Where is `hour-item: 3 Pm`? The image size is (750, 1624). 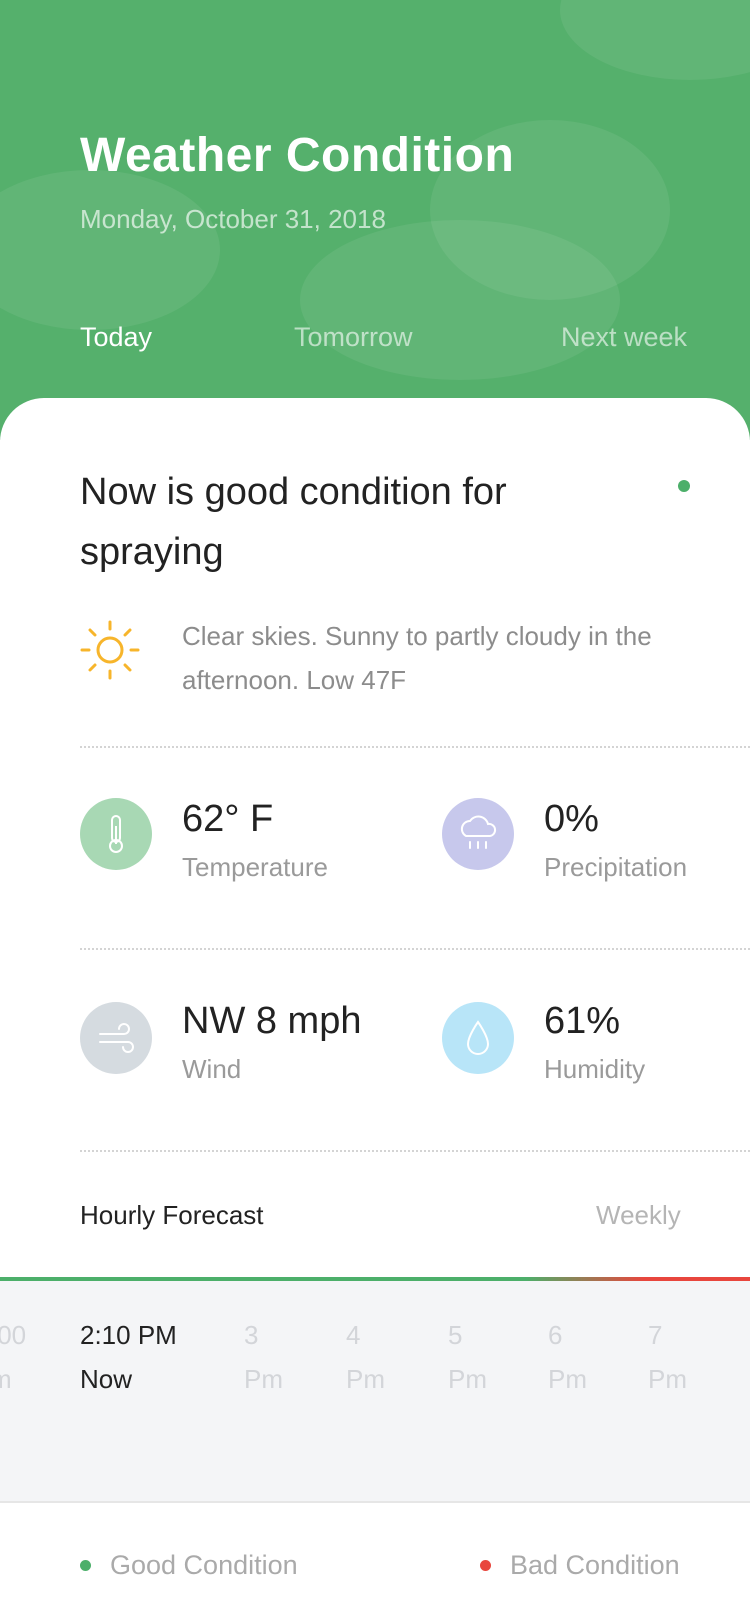 hour-item: 3 Pm is located at coordinates (263, 1357).